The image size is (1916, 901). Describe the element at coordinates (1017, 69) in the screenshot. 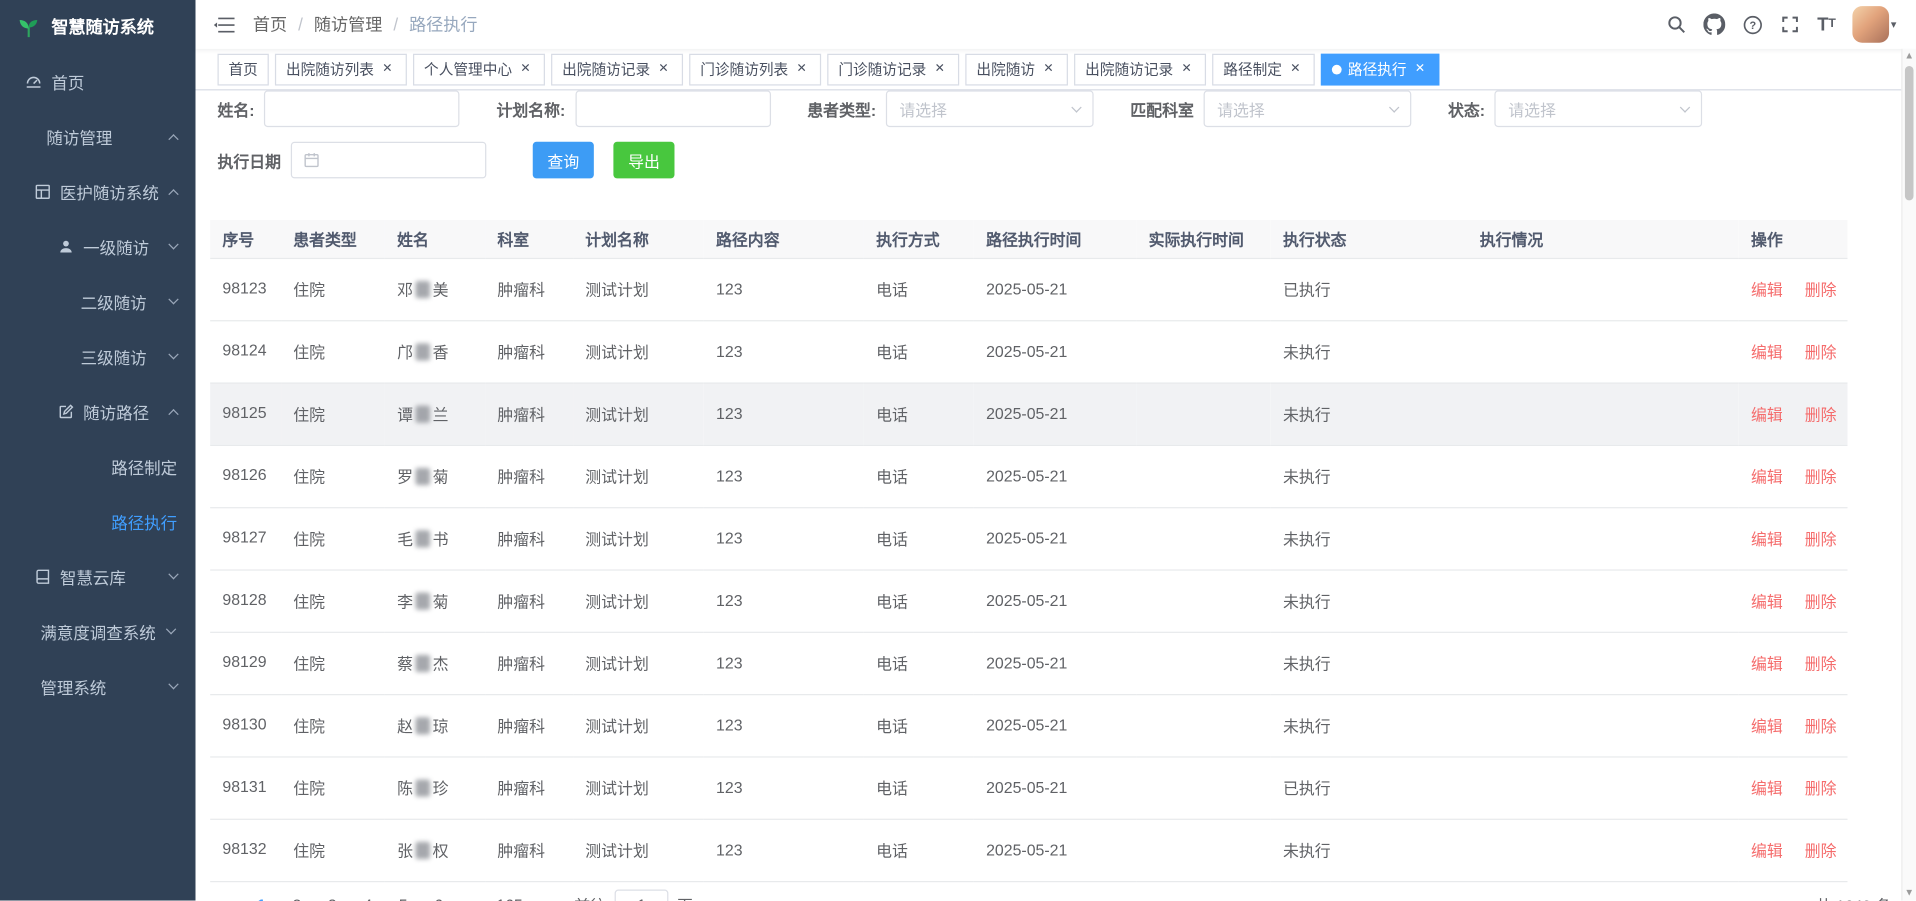

I see `tag-tab: 出院随访 ✕` at that location.